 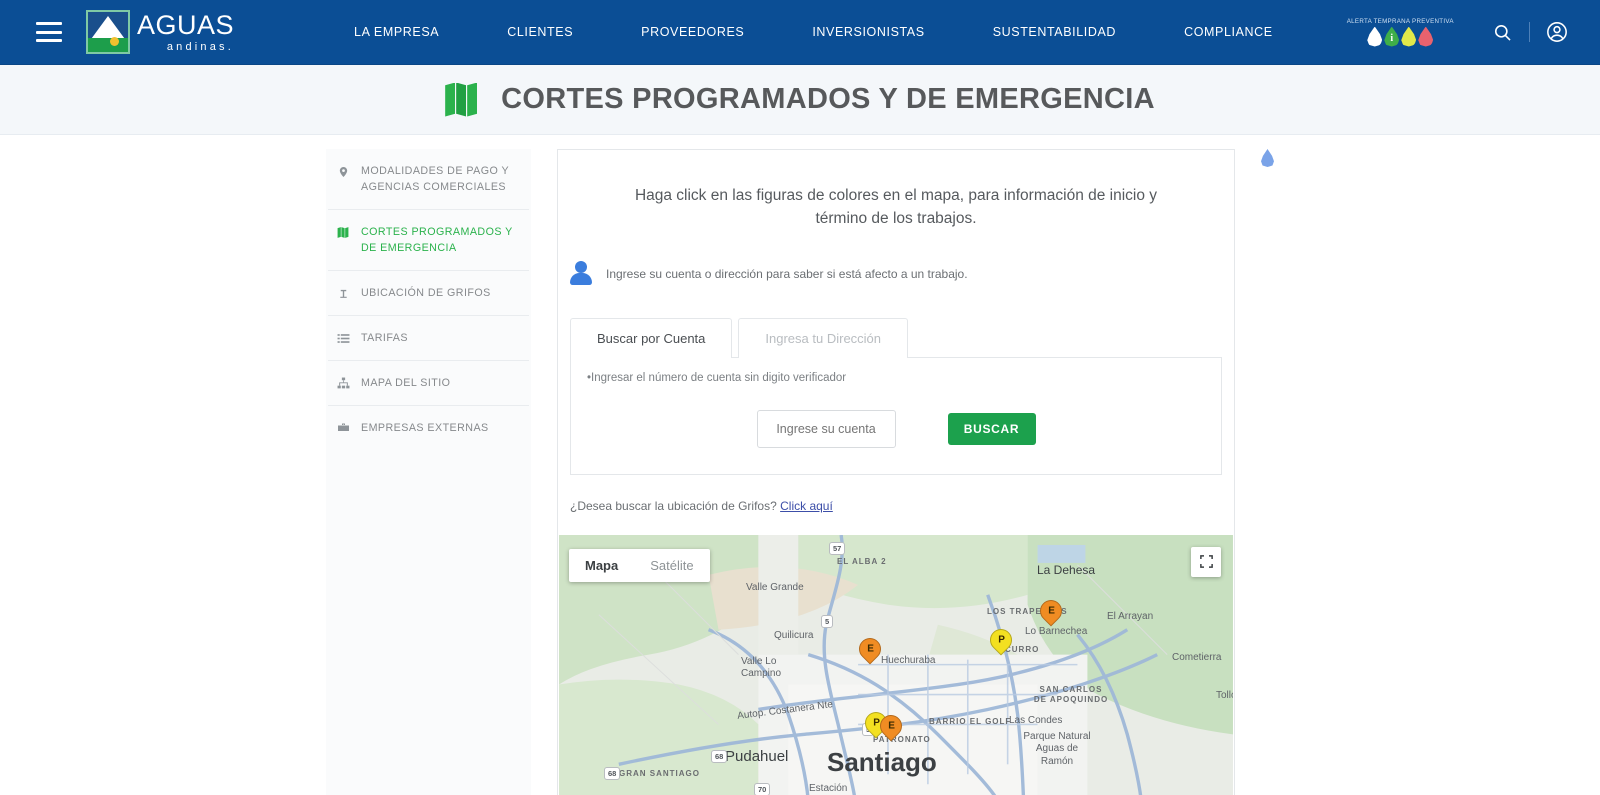 I want to click on logo-mark-icon, so click(x=108, y=32).